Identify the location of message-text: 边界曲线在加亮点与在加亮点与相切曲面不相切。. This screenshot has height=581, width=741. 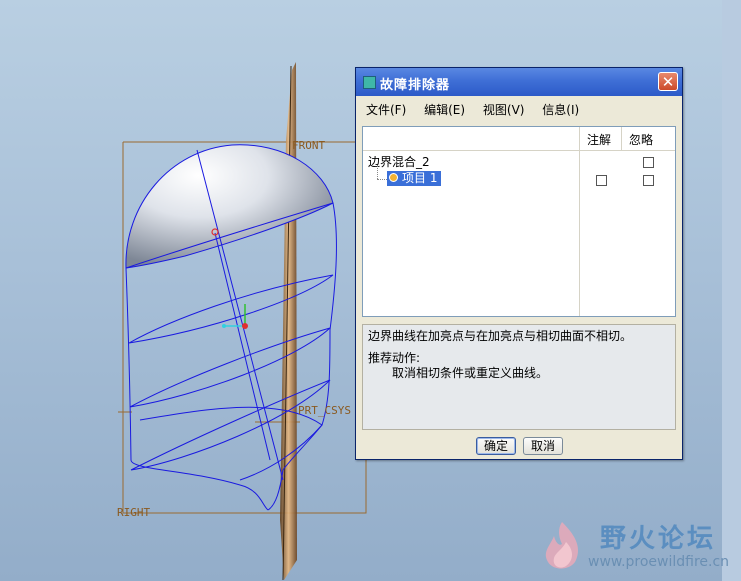
(500, 336).